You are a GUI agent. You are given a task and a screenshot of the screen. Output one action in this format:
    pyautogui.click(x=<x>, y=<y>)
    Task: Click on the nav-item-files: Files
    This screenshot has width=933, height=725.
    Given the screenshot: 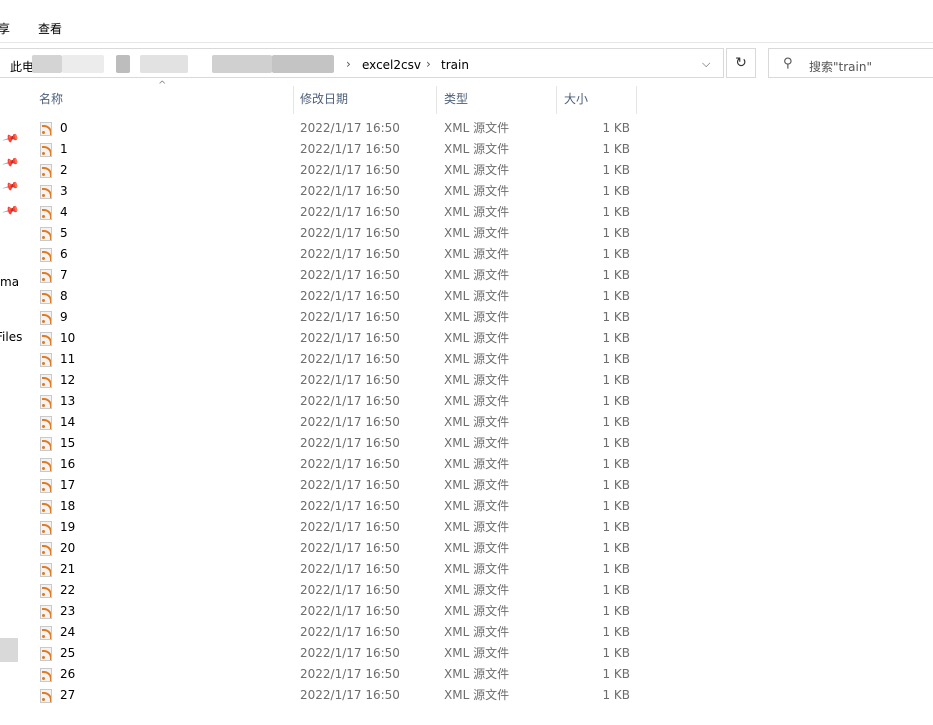 What is the action you would take?
    pyautogui.click(x=11, y=337)
    